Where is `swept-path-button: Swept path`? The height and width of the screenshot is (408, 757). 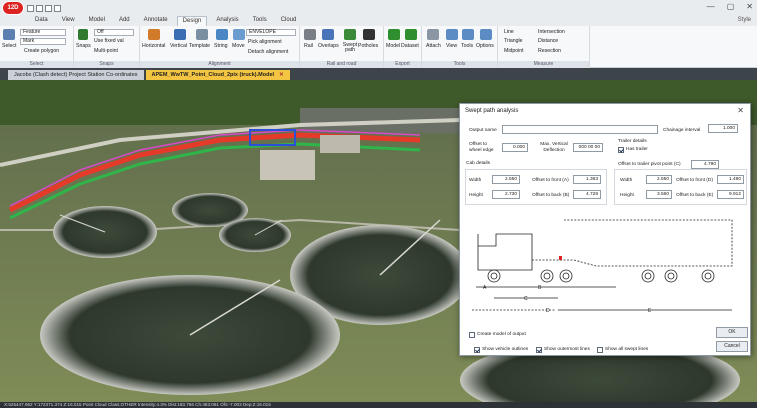
swept-path-button: Swept path is located at coordinates (350, 47).